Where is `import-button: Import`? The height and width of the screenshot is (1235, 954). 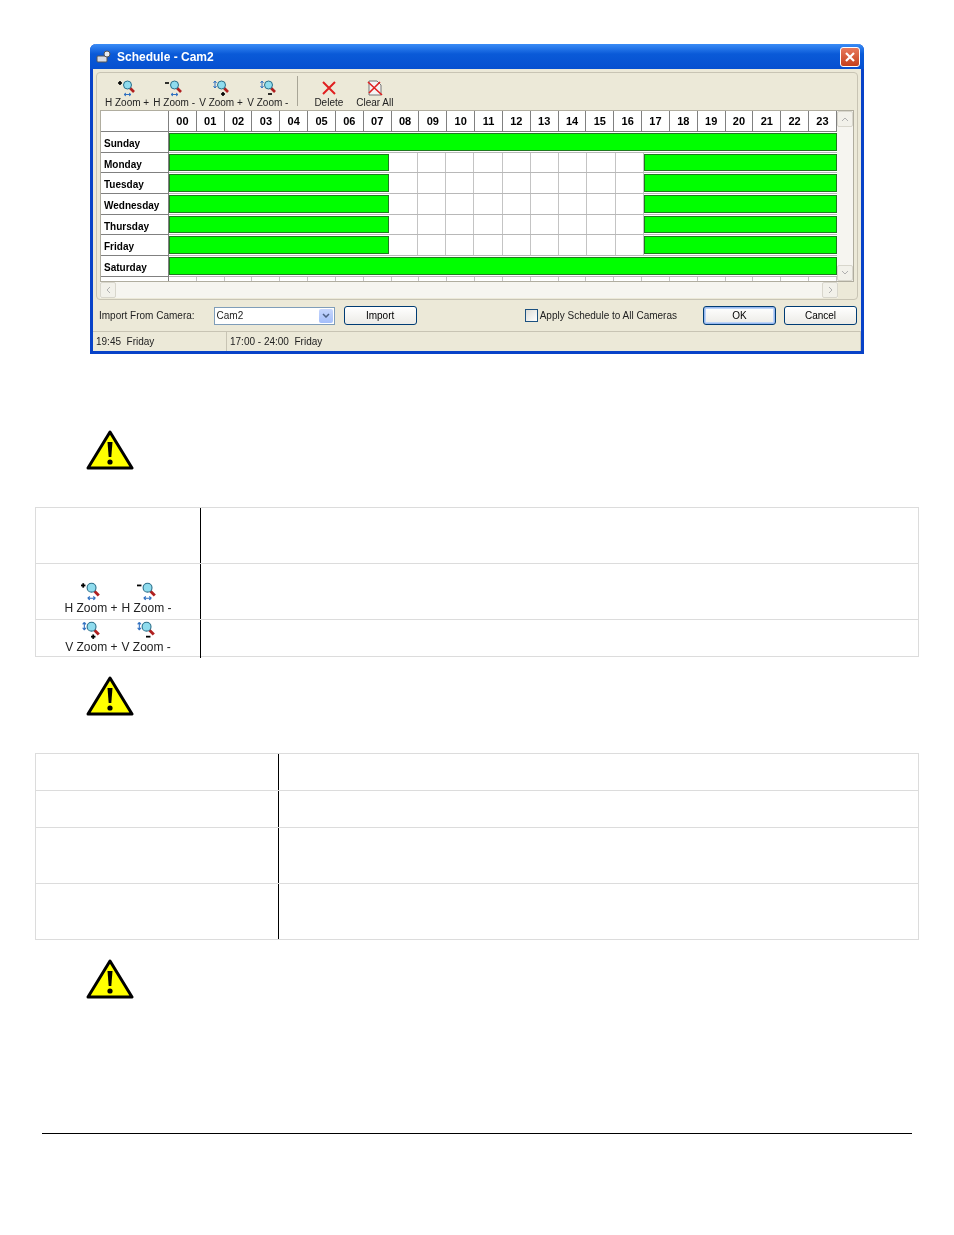
import-button: Import is located at coordinates (380, 315).